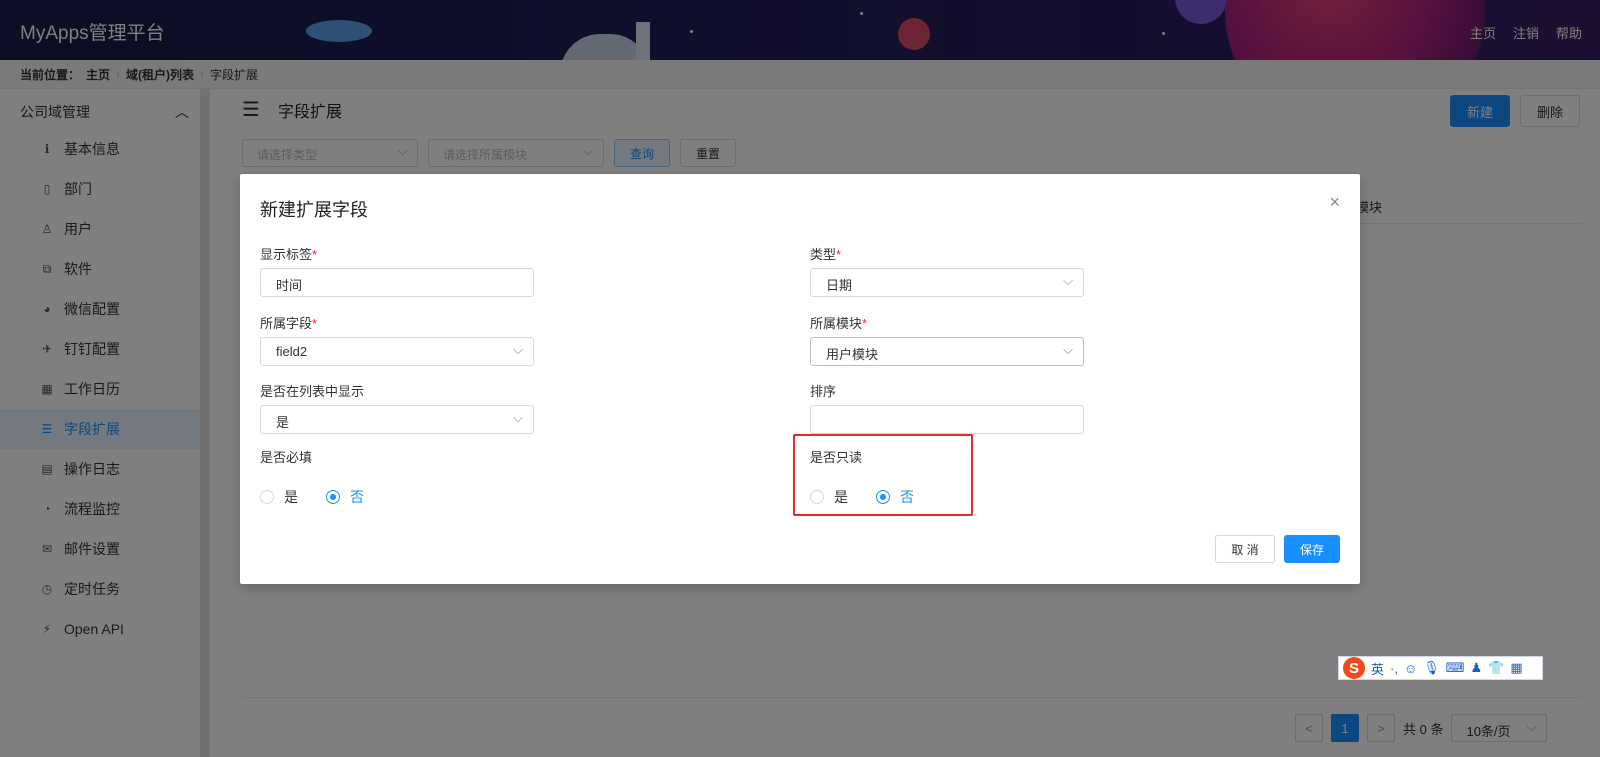 The image size is (1600, 757). What do you see at coordinates (1455, 668) in the screenshot?
I see `keyboard-icon: ⌨` at bounding box center [1455, 668].